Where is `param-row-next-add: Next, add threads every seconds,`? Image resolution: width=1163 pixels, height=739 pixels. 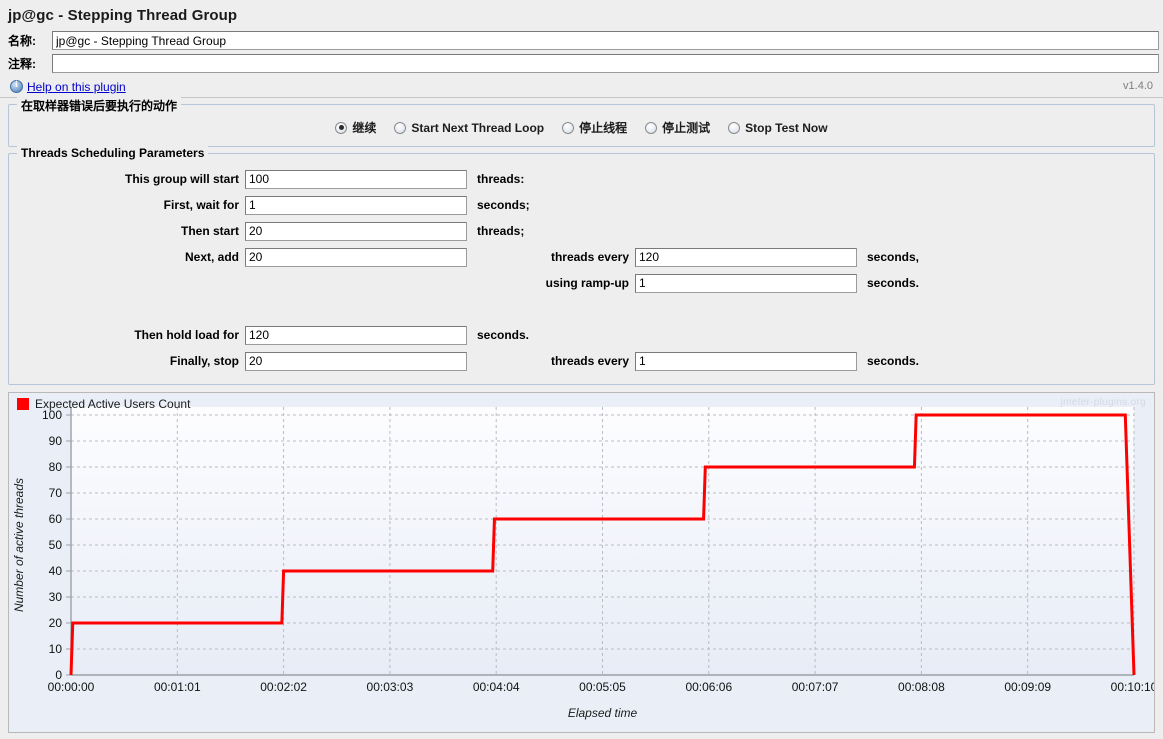 param-row-next-add: Next, add threads every seconds, is located at coordinates (581, 257).